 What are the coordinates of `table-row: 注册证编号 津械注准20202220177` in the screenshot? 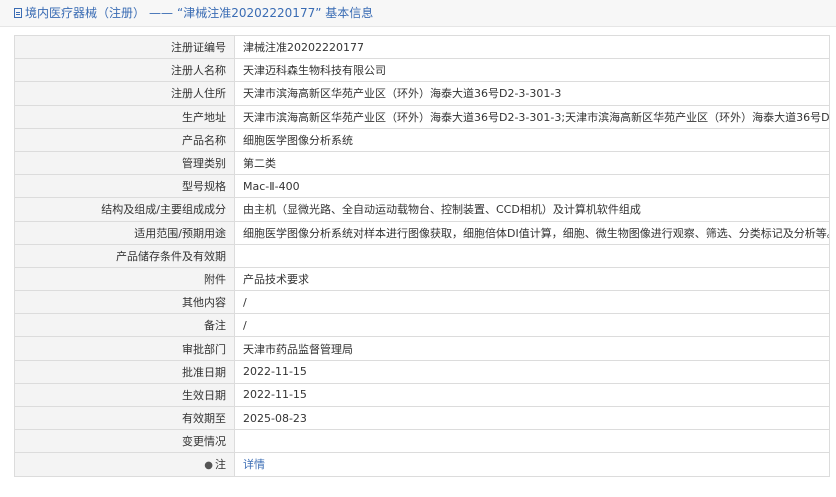 It's located at (422, 47).